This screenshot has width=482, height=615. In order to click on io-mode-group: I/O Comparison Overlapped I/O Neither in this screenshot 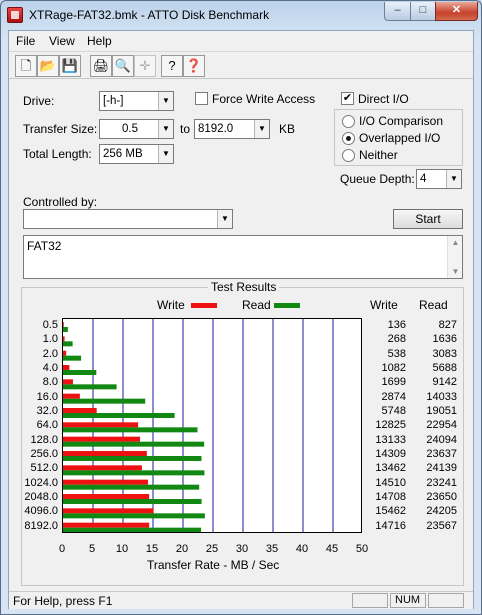, I will do `click(398, 137)`.